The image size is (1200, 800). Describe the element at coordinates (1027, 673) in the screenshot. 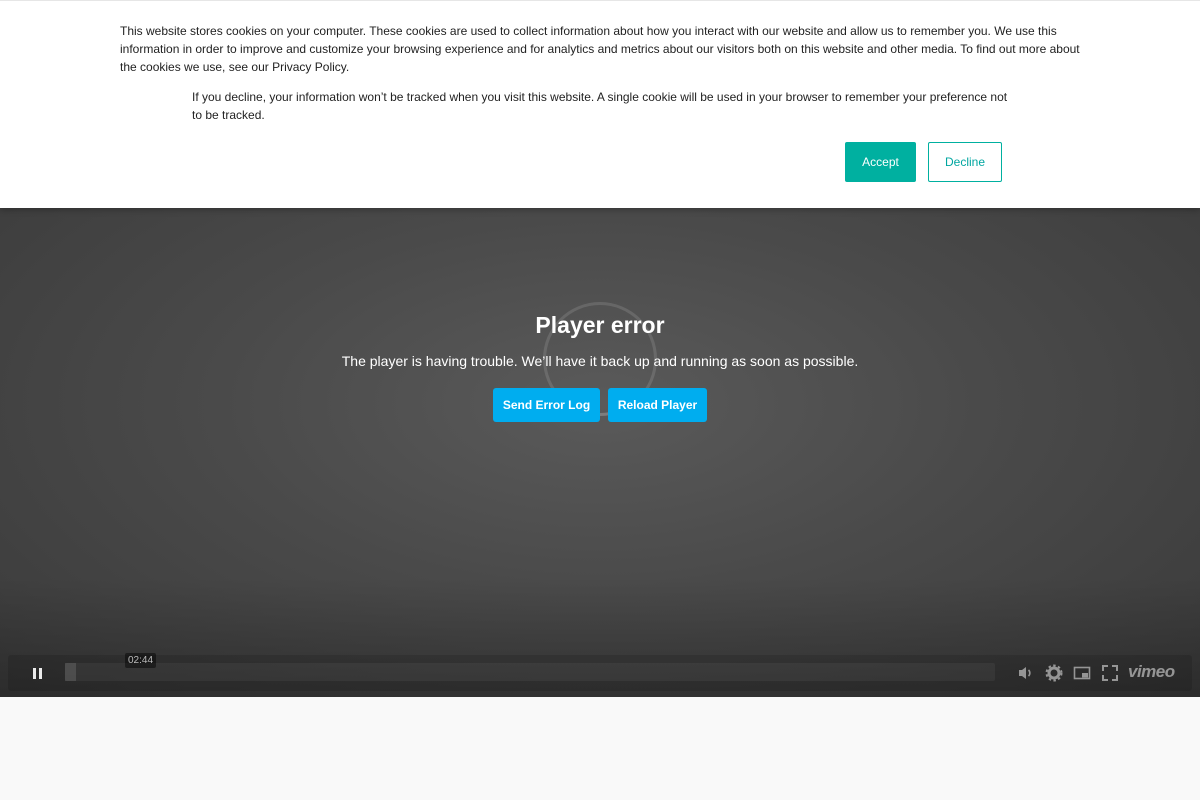

I see `volume-icon` at that location.